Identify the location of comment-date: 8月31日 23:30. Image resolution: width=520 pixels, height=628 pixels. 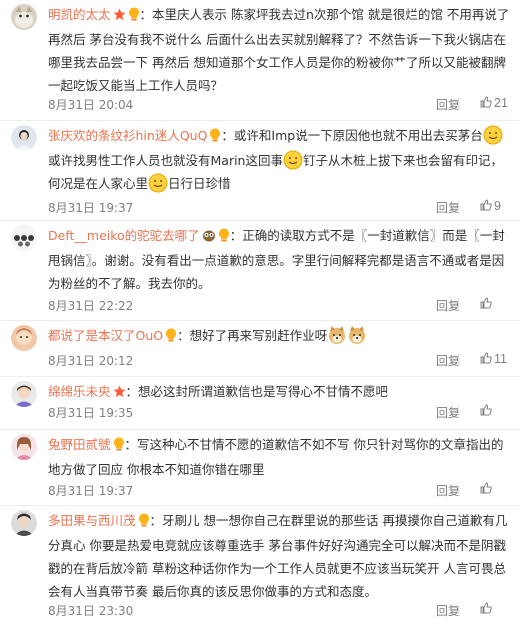
(91, 611).